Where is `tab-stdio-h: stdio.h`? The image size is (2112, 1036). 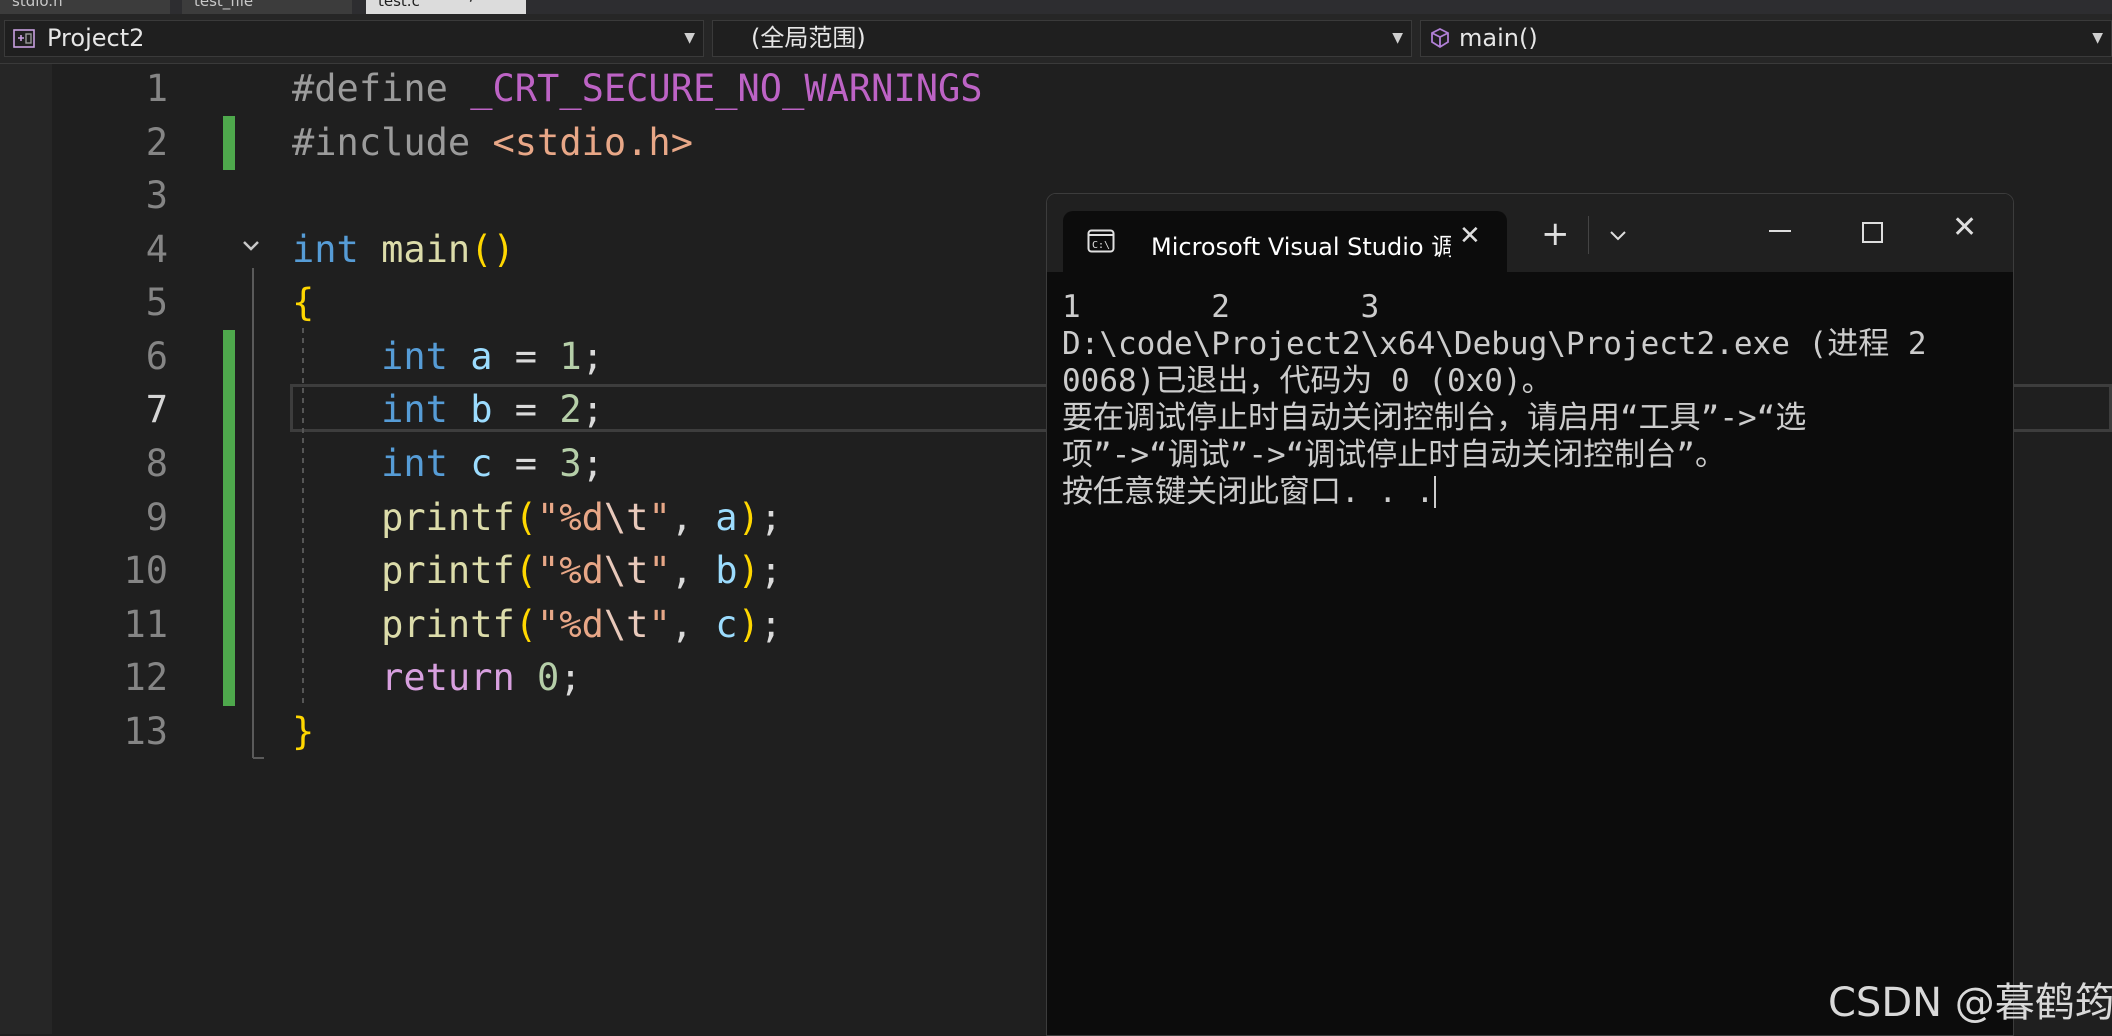
tab-stdio-h: stdio.h is located at coordinates (85, 7).